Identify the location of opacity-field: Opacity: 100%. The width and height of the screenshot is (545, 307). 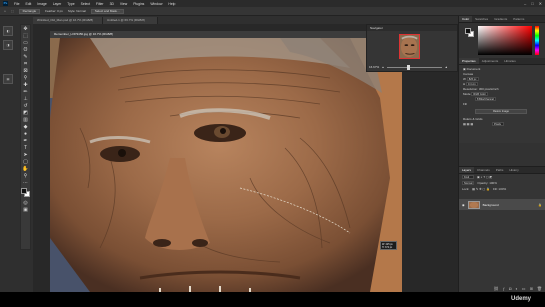
(487, 183).